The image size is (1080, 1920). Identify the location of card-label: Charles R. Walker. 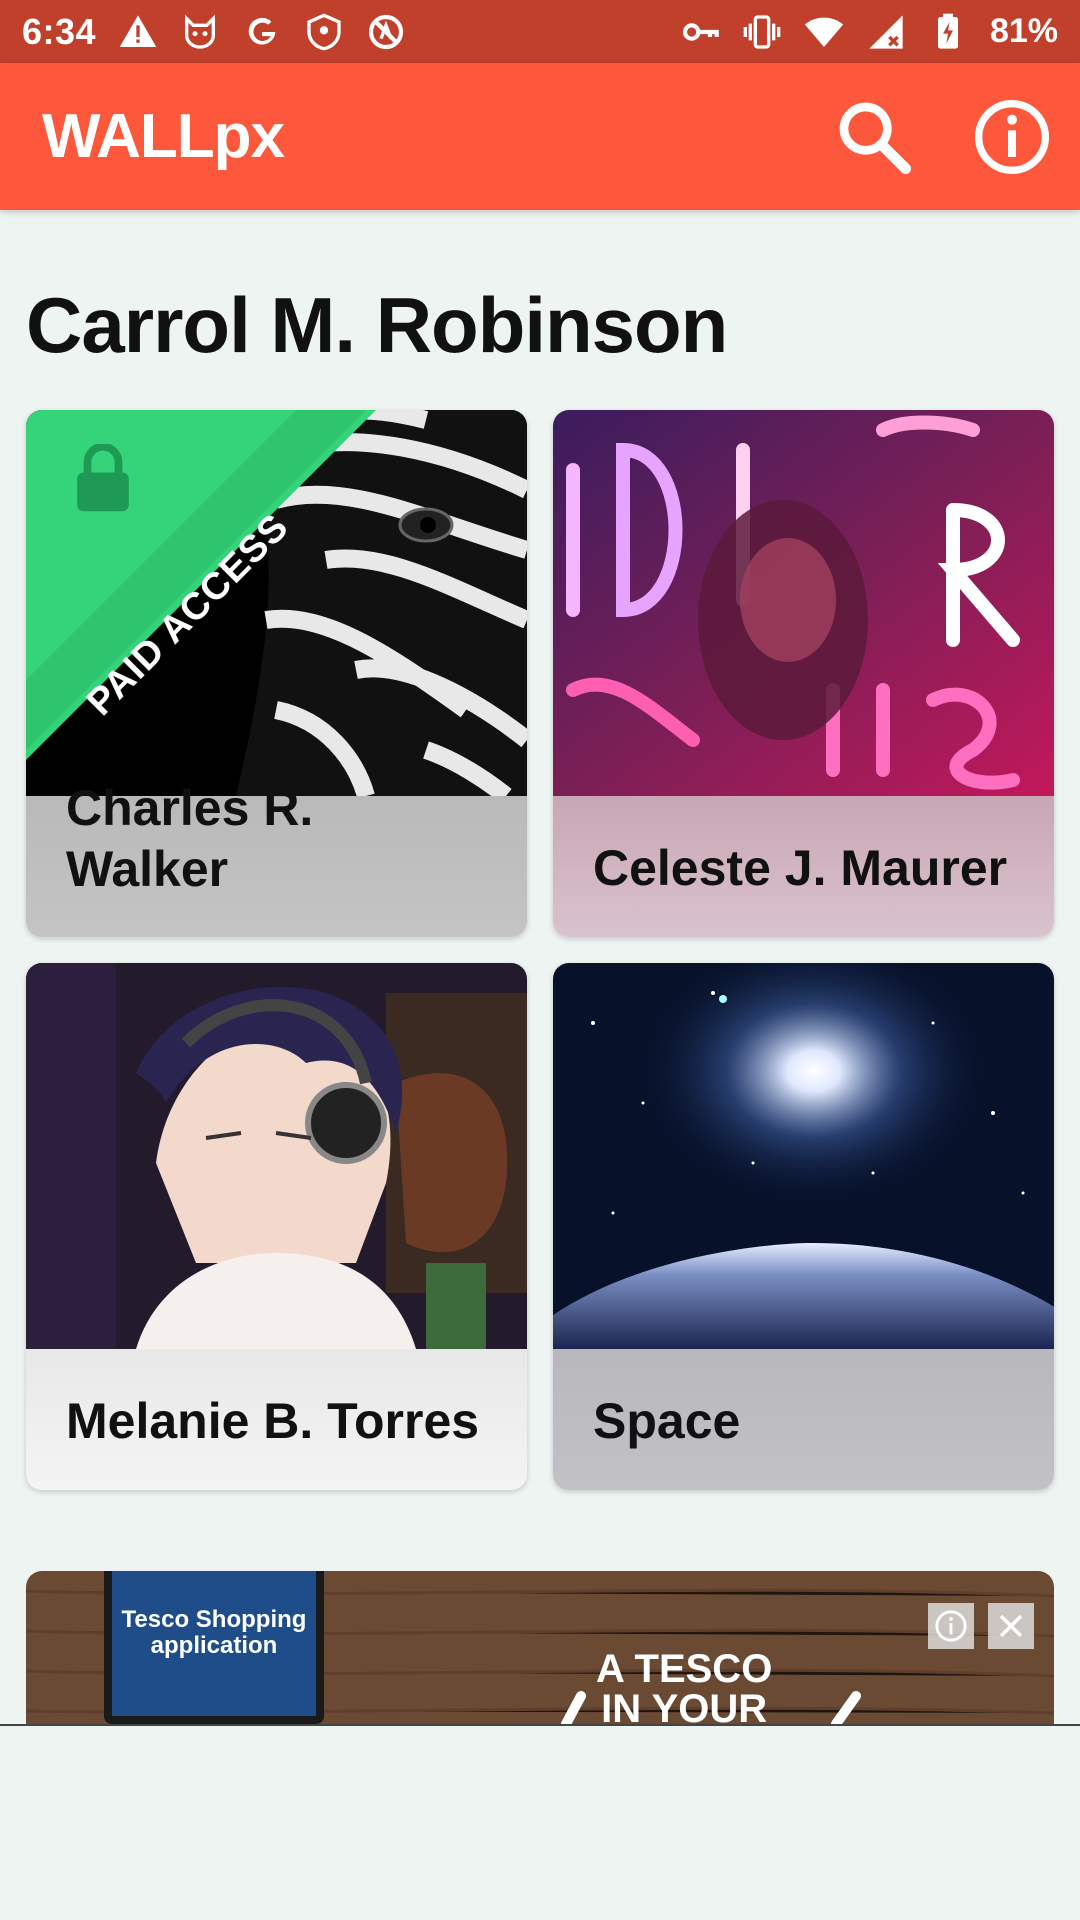
(190, 838).